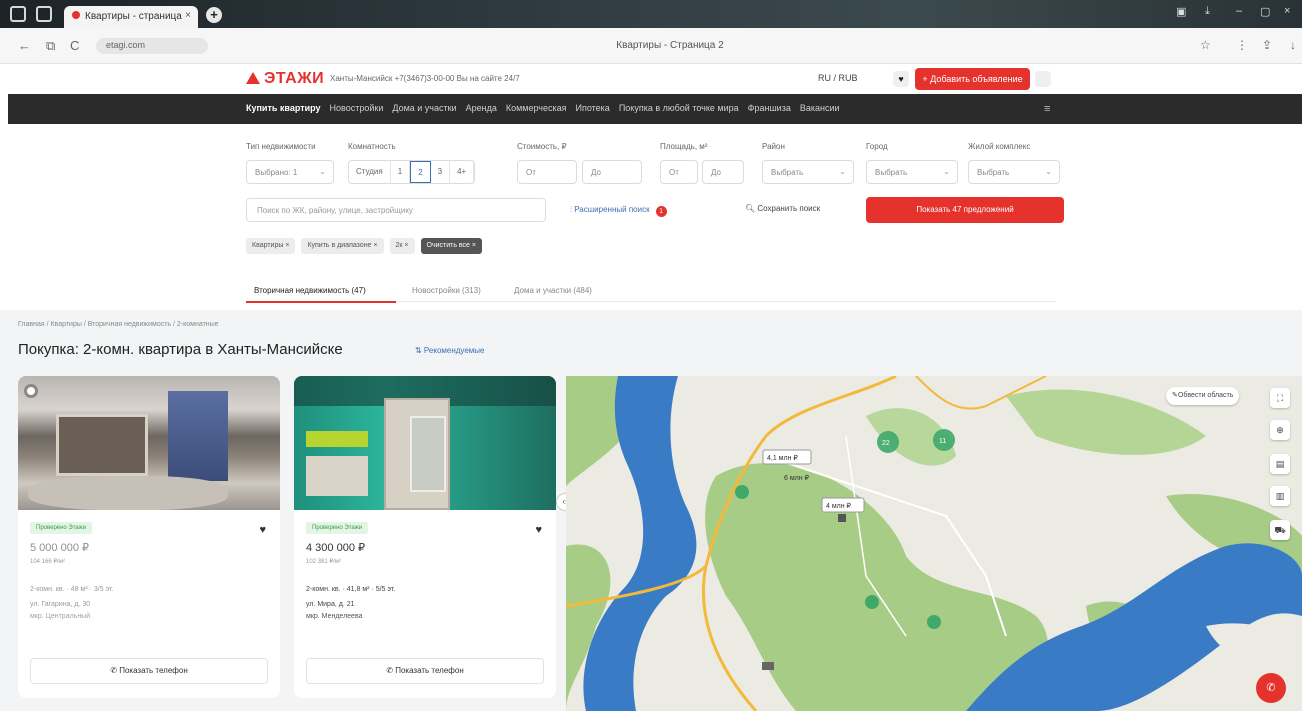  I want to click on locate-icon: ⊕, so click(1280, 430).